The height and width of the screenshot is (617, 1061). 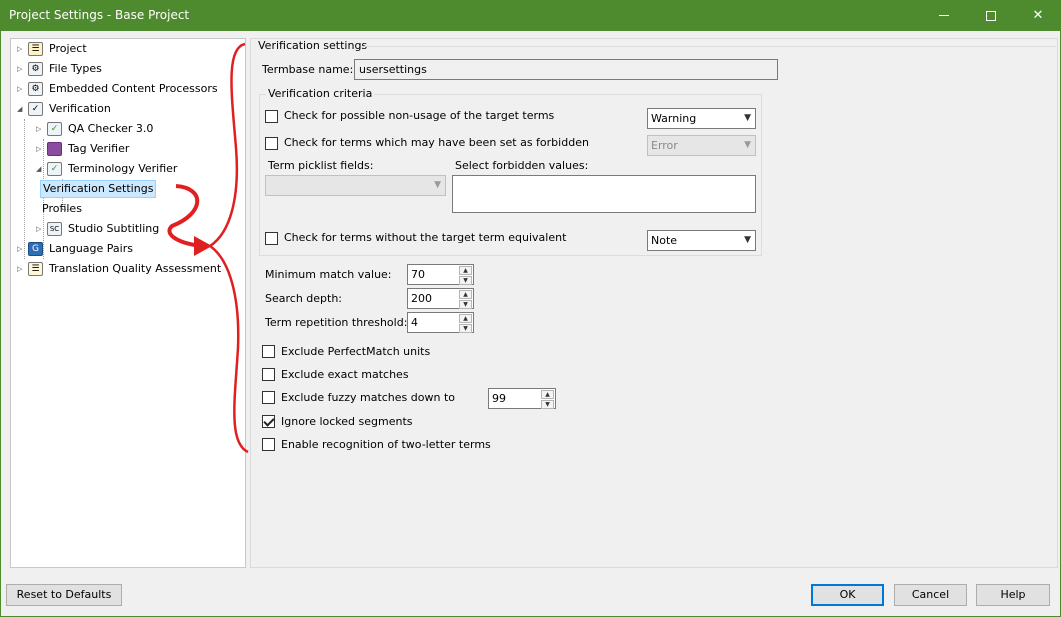 I want to click on tqa-icon: ☰, so click(x=35, y=269).